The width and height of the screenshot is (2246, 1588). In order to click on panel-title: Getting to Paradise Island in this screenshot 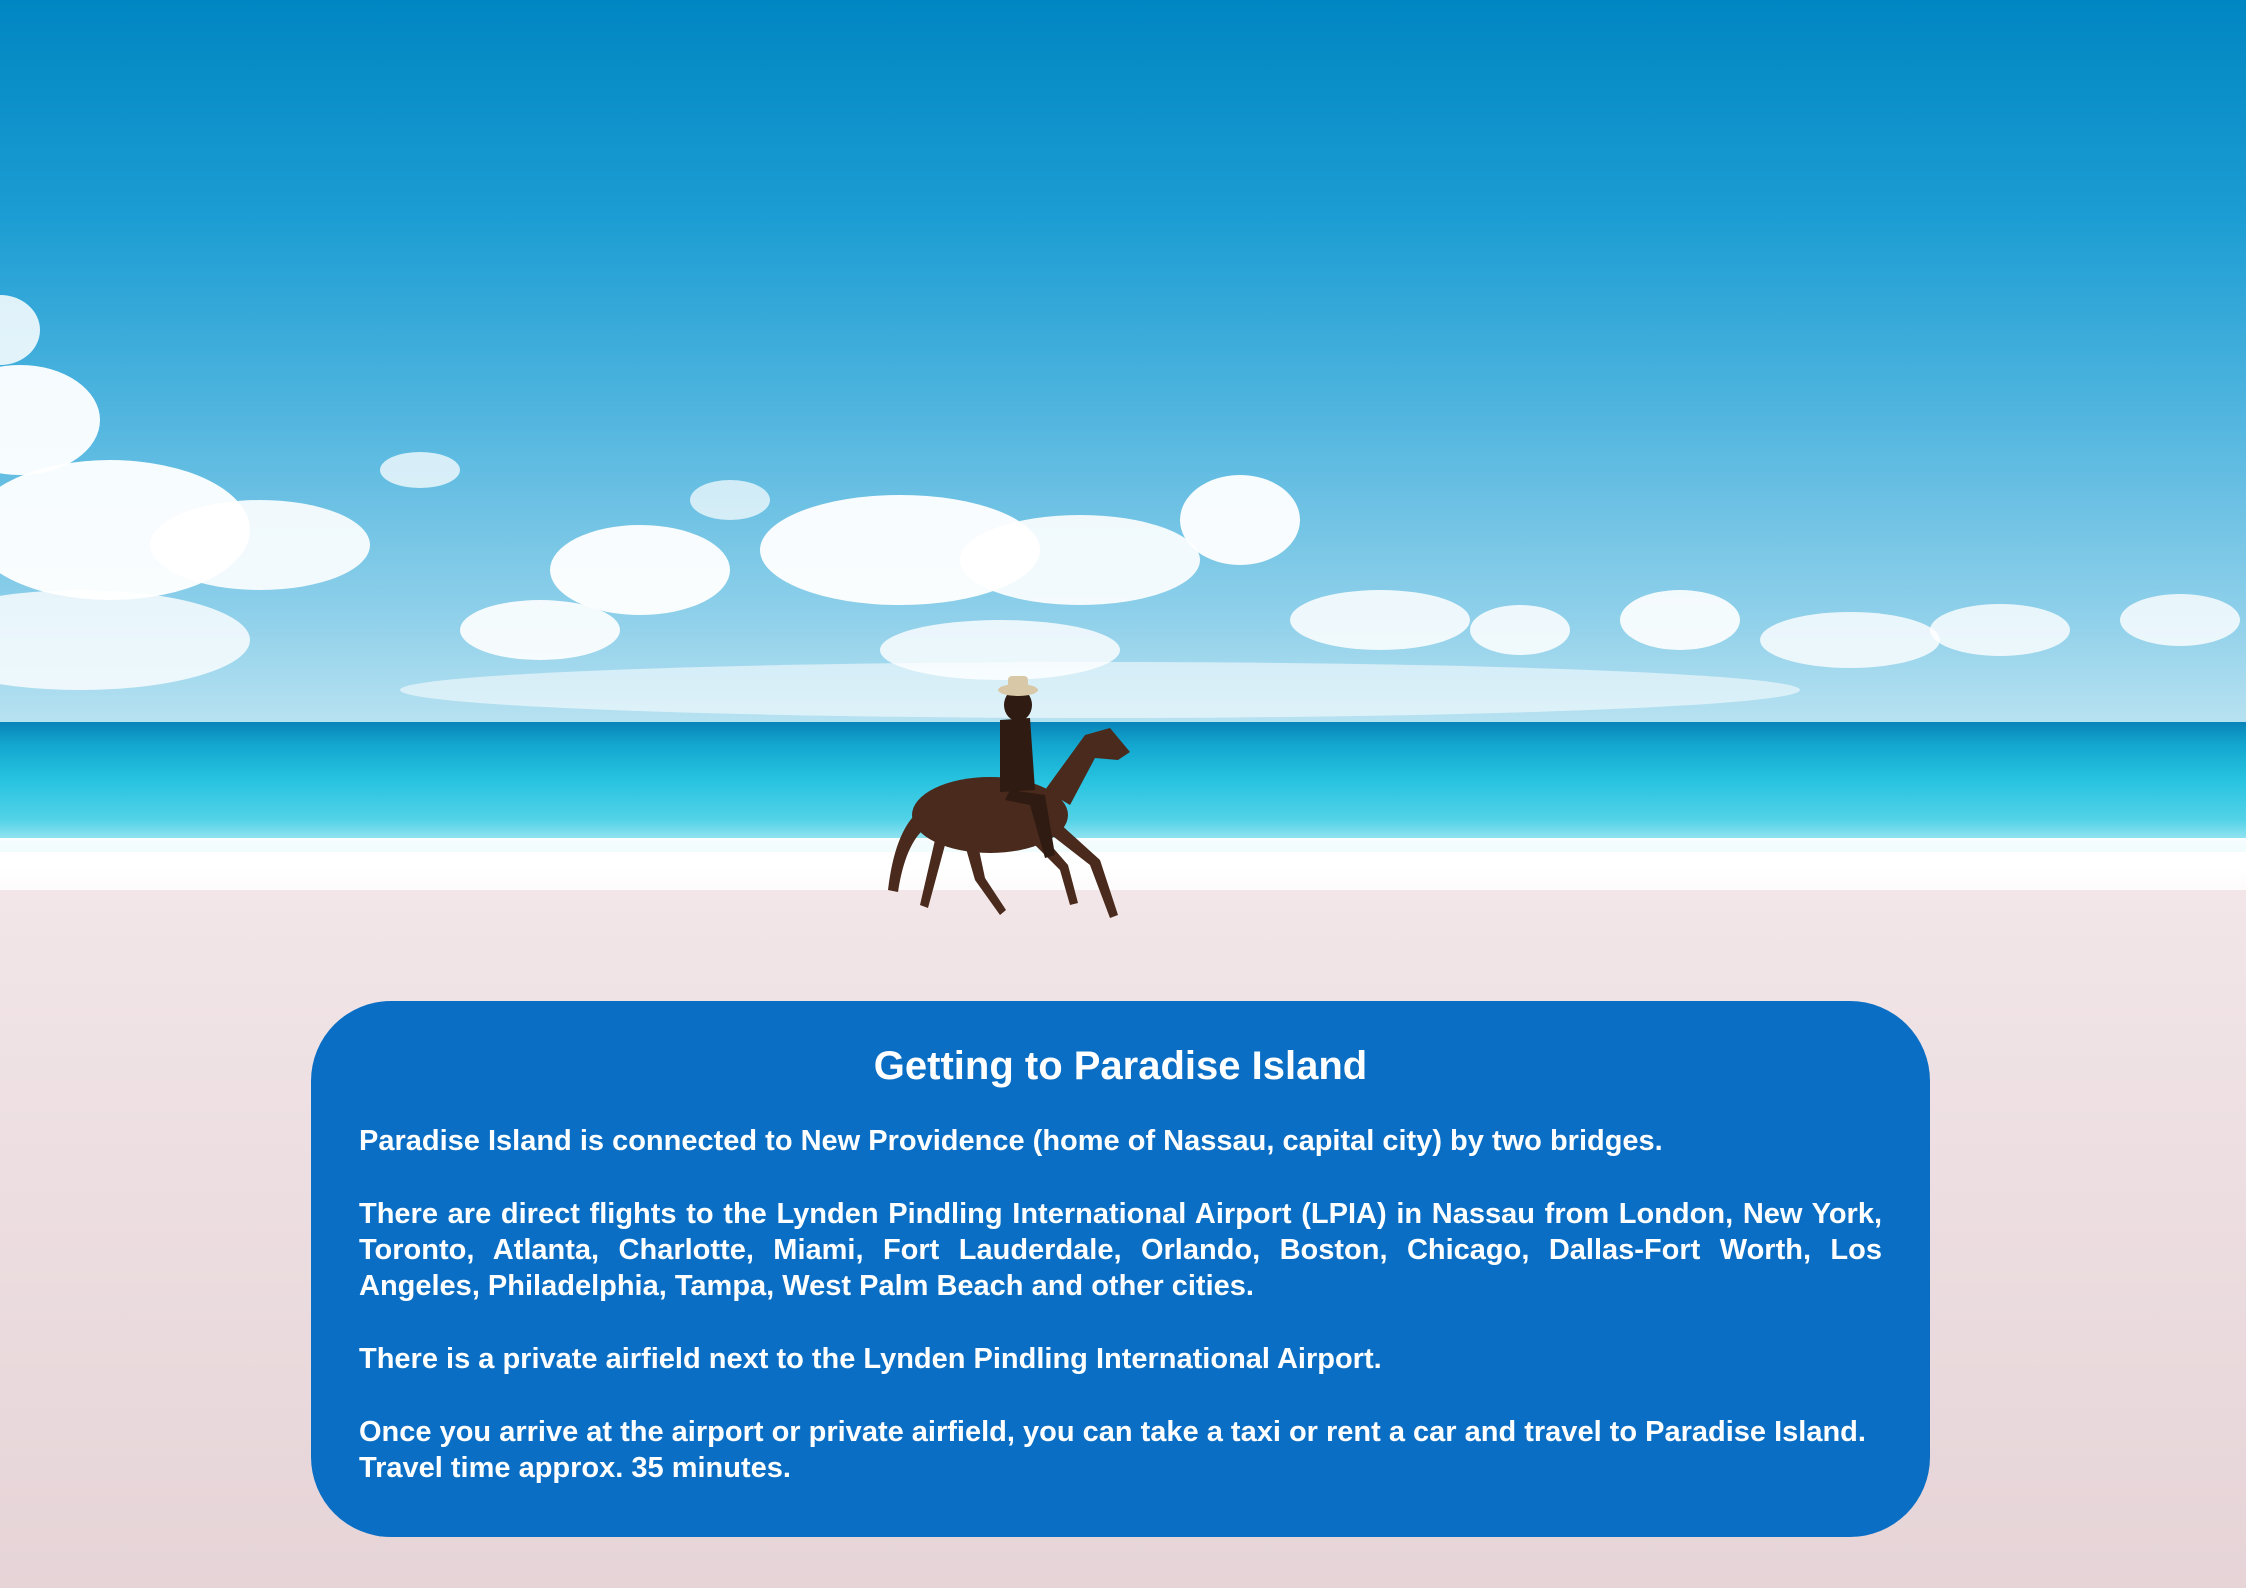, I will do `click(1120, 1066)`.